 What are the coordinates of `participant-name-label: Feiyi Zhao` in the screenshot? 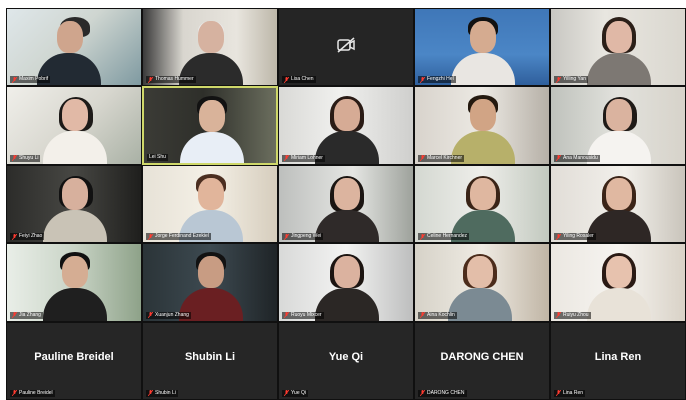 It's located at (27, 237).